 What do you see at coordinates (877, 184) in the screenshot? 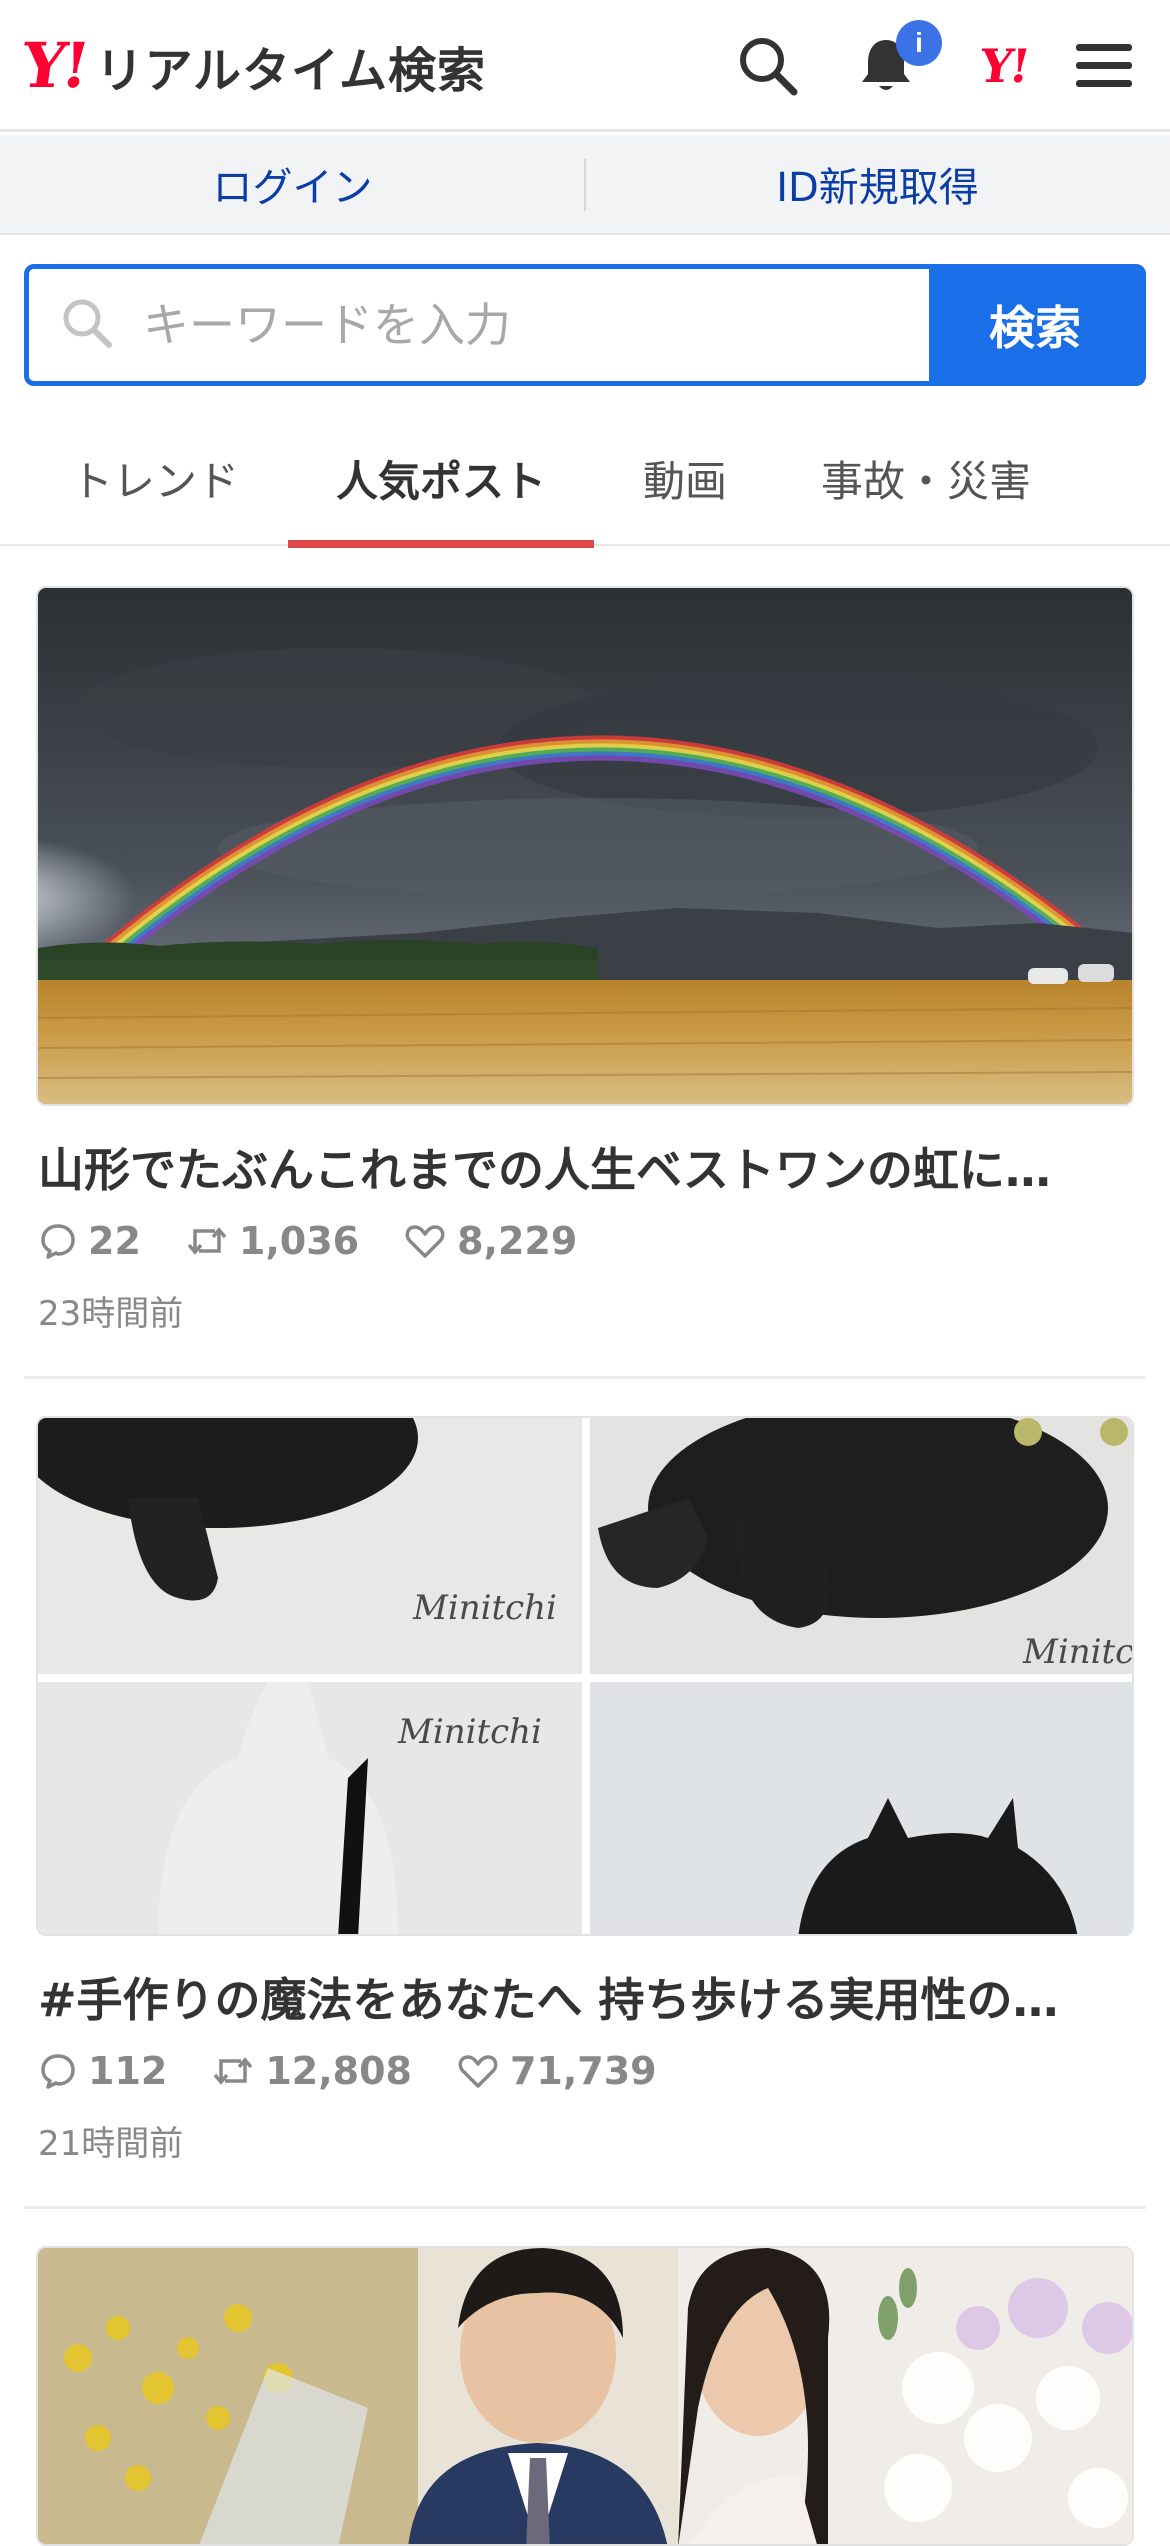
I see `register-link: ID新規取得` at bounding box center [877, 184].